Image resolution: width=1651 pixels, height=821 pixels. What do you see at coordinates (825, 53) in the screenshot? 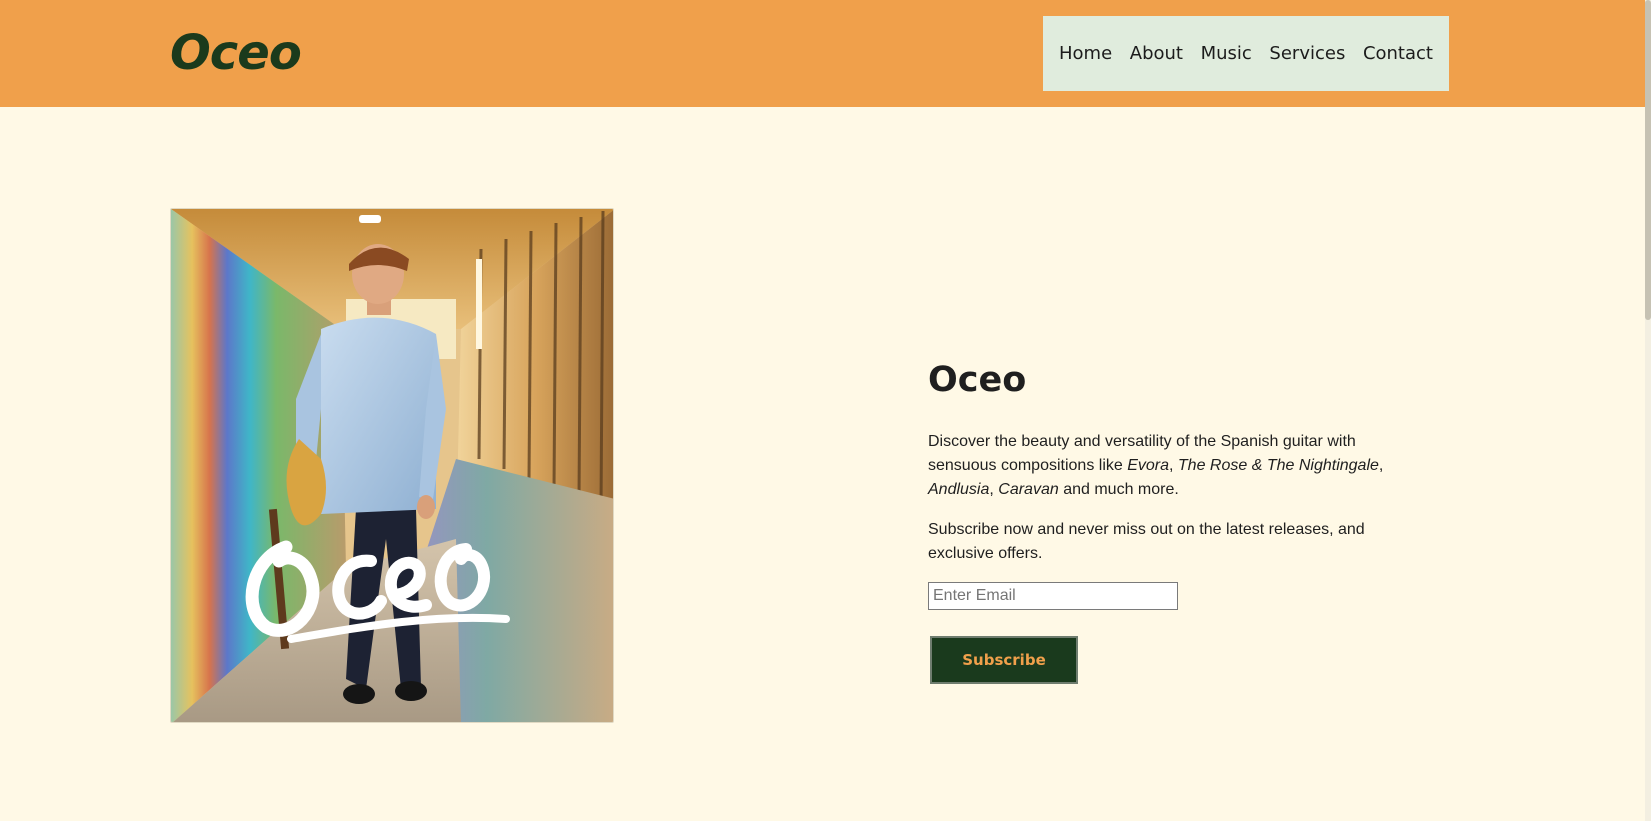
I see `site-header: Oceo Home About Music Services Contact` at bounding box center [825, 53].